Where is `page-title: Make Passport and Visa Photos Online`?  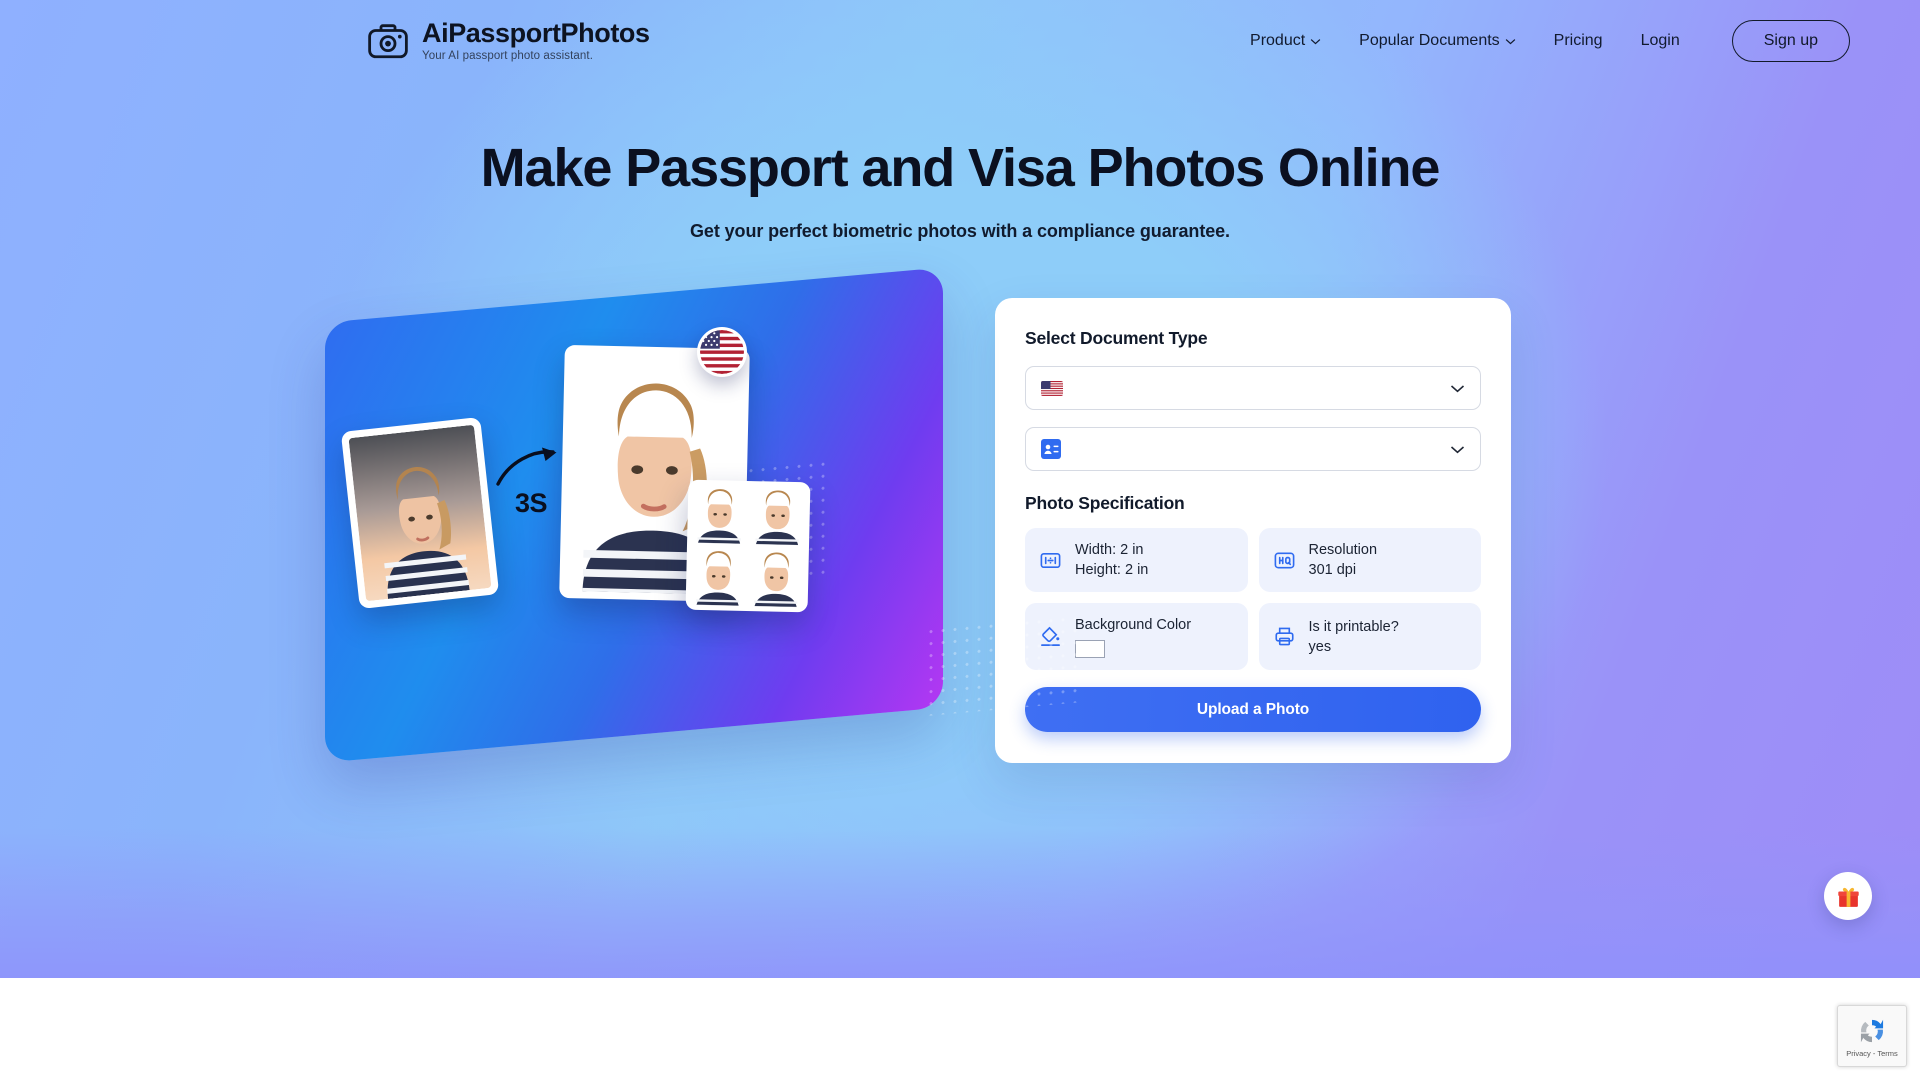
page-title: Make Passport and Visa Photos Online is located at coordinates (960, 168).